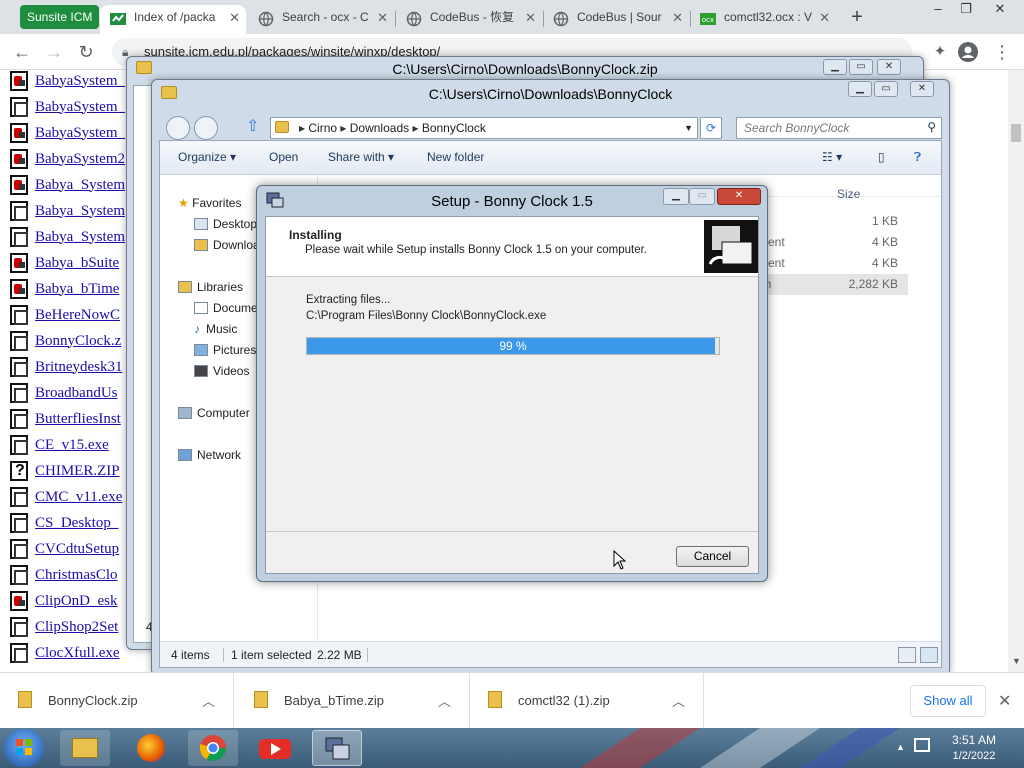  I want to click on list-item: ClocXfull.exe, so click(70, 653).